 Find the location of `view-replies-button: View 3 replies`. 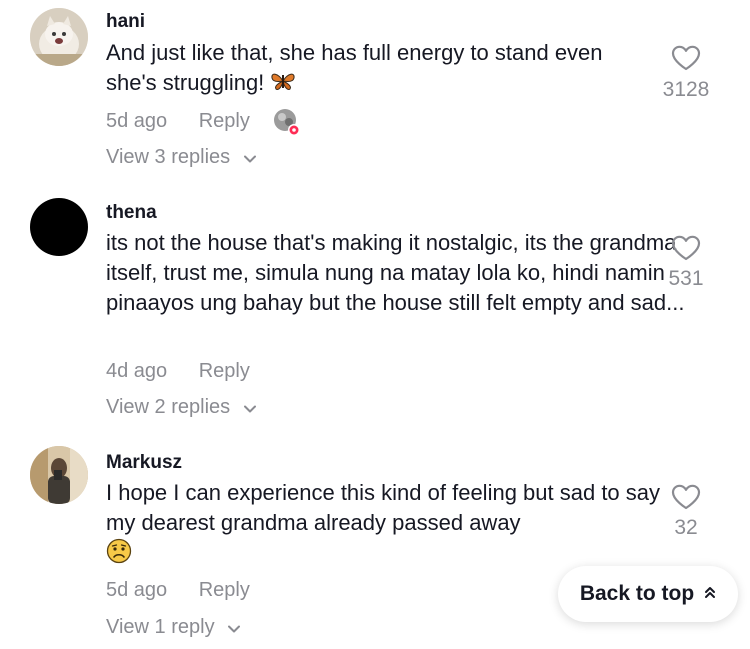

view-replies-button: View 3 replies is located at coordinates (181, 157).